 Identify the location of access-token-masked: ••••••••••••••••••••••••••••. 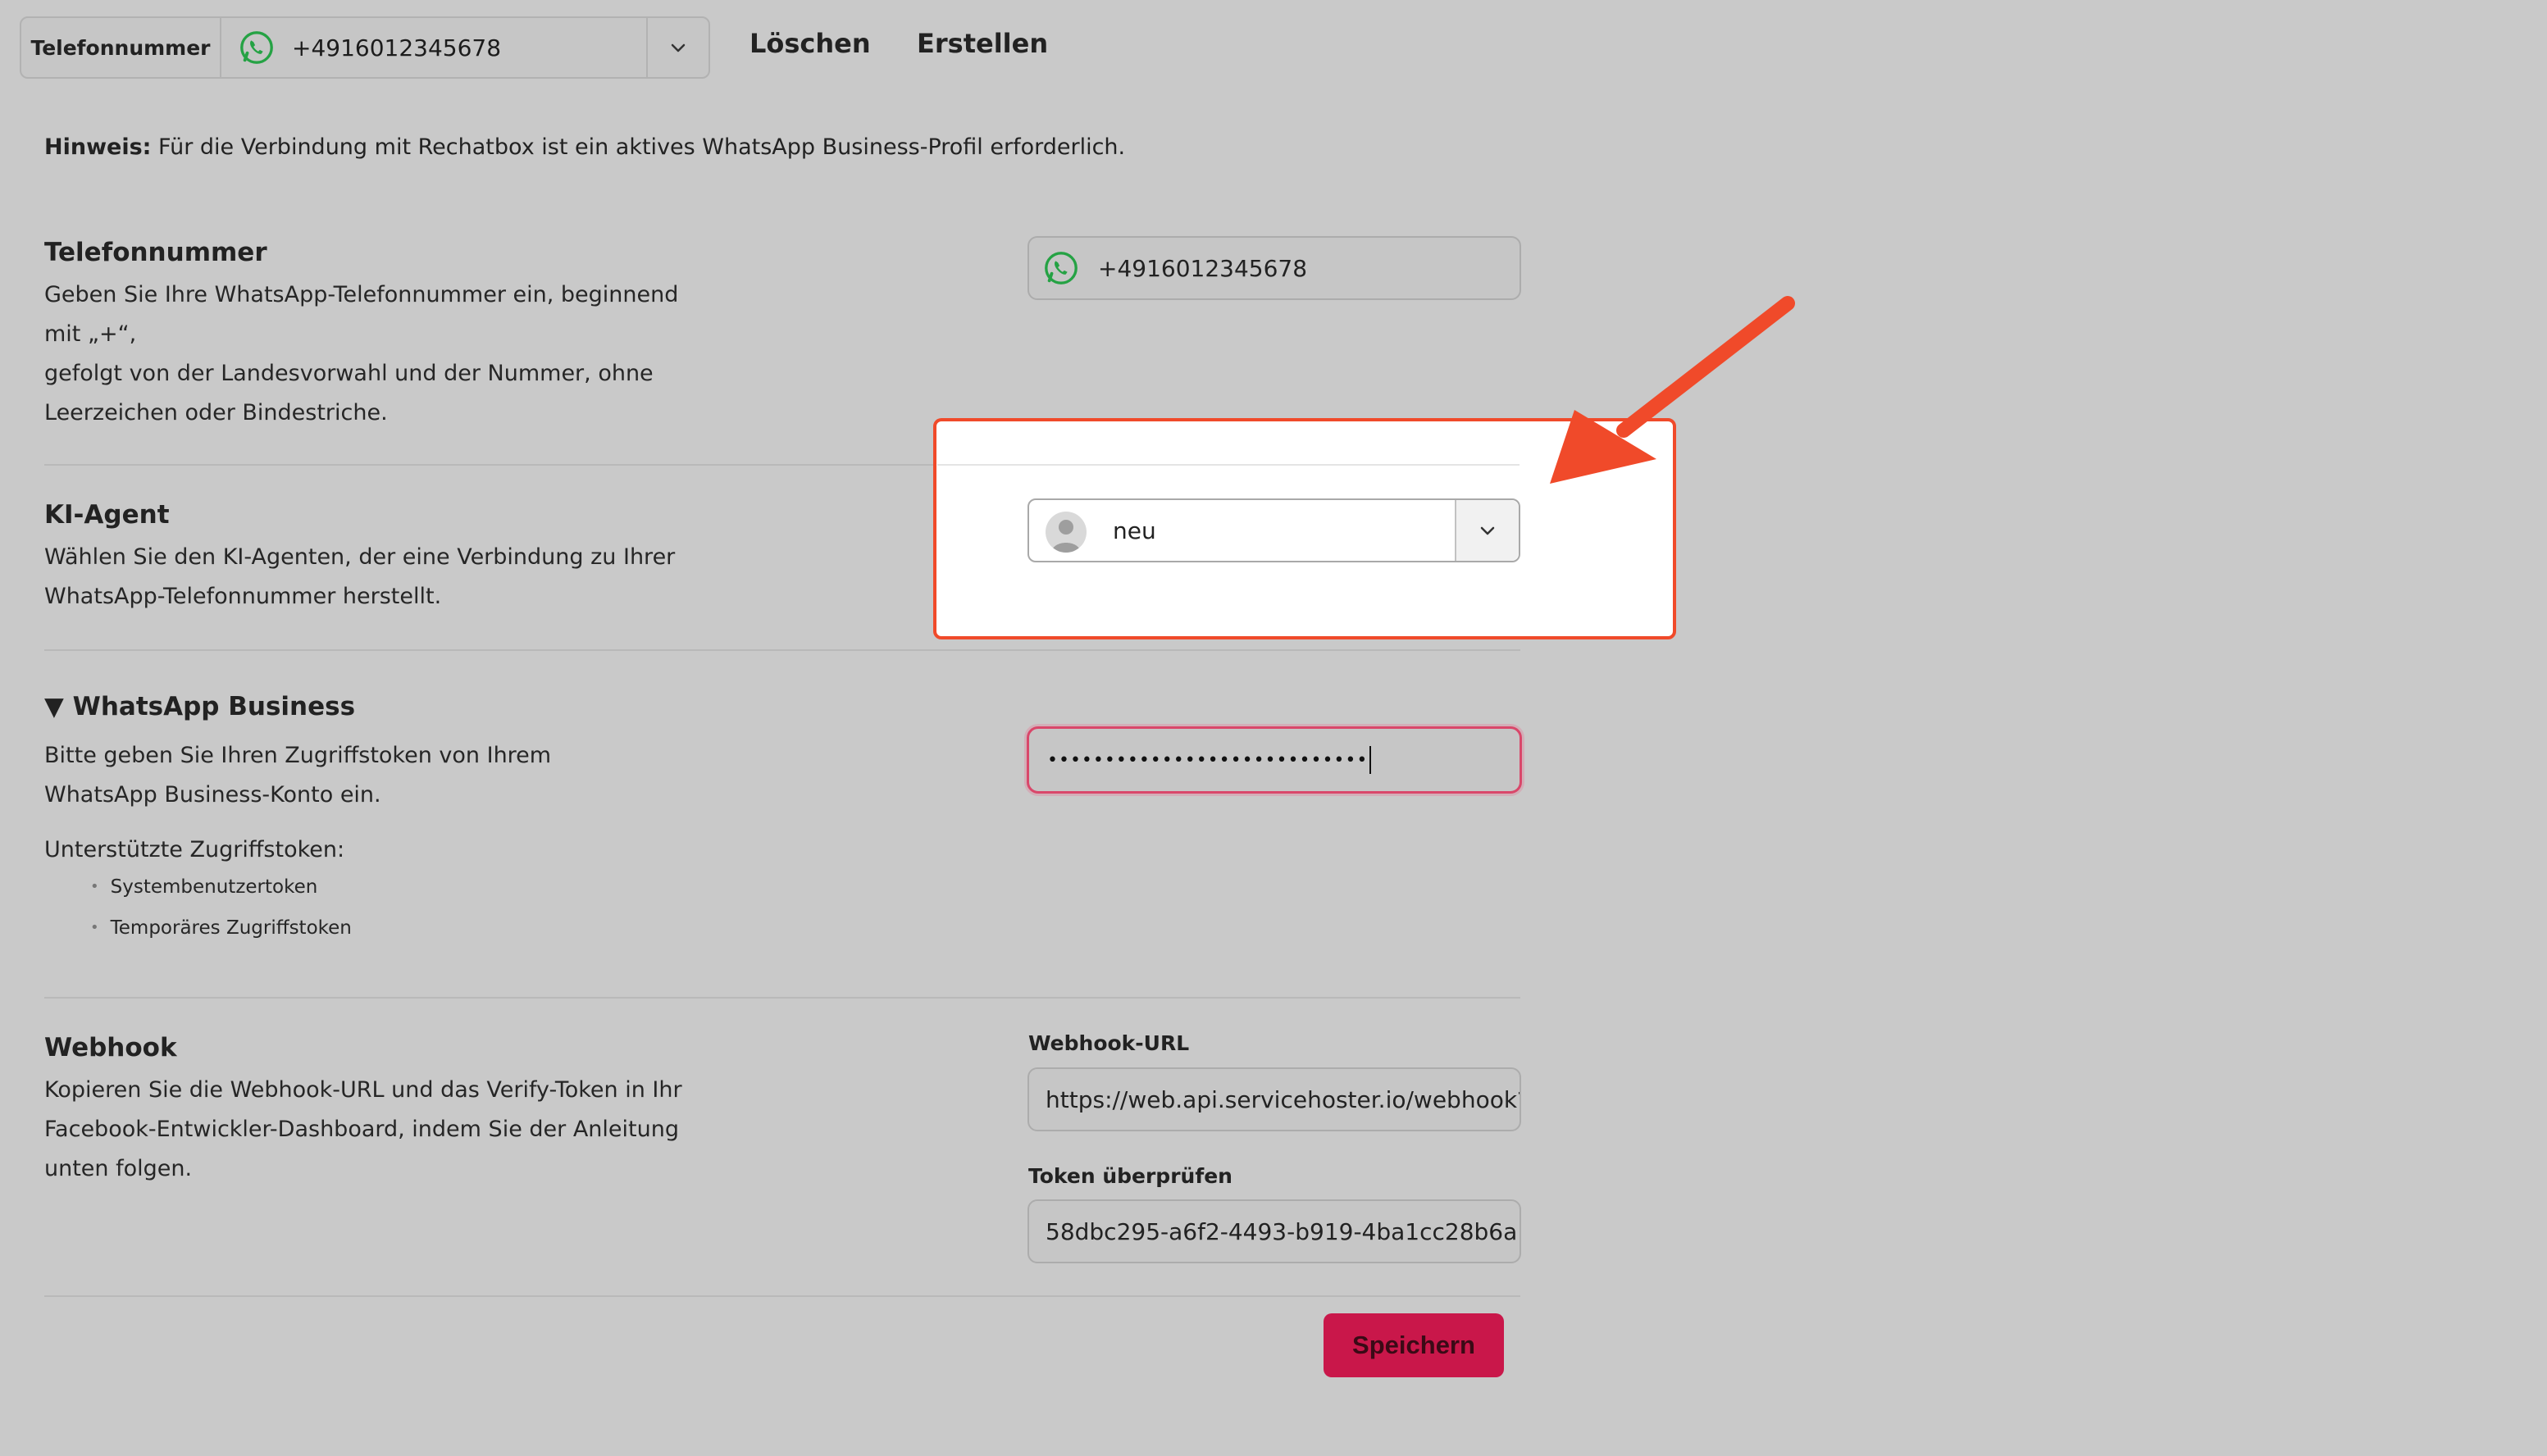
(1208, 760).